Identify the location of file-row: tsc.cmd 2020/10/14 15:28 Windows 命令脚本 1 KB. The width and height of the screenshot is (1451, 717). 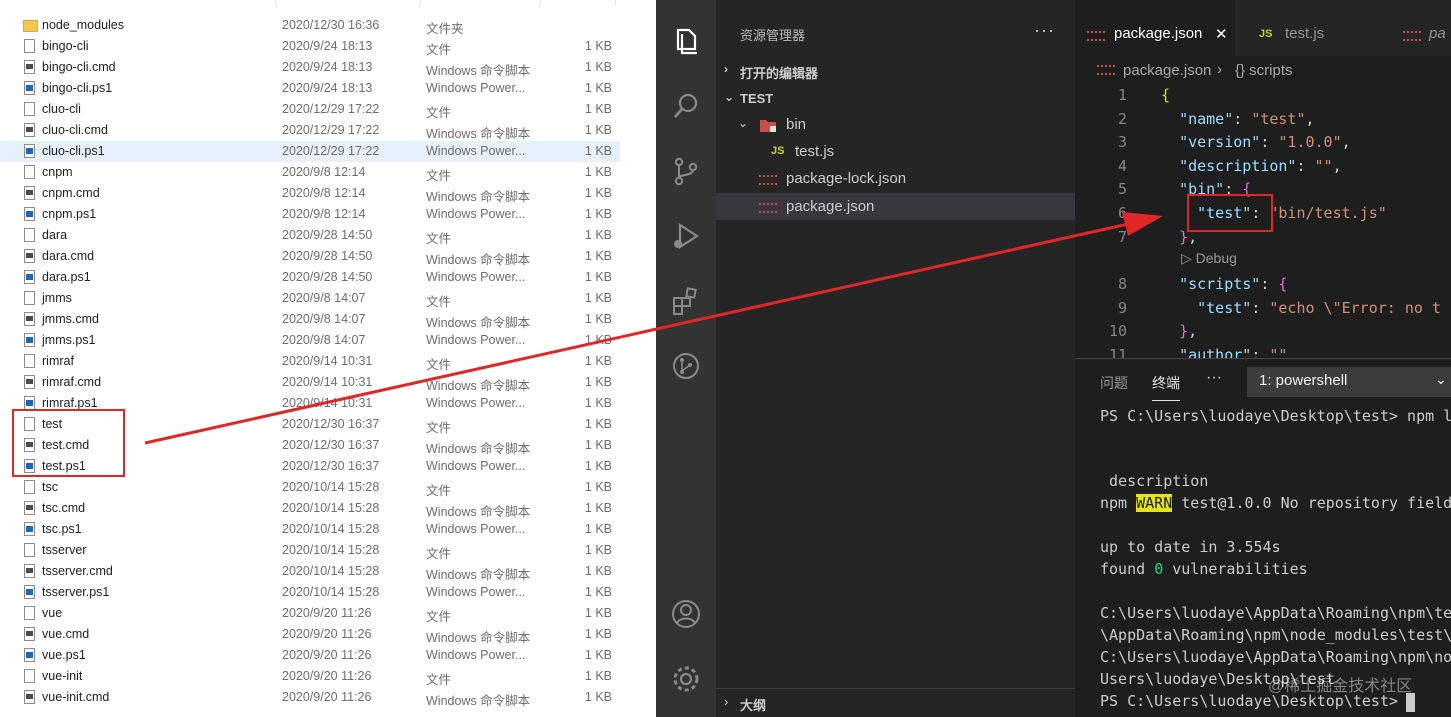
(310, 508).